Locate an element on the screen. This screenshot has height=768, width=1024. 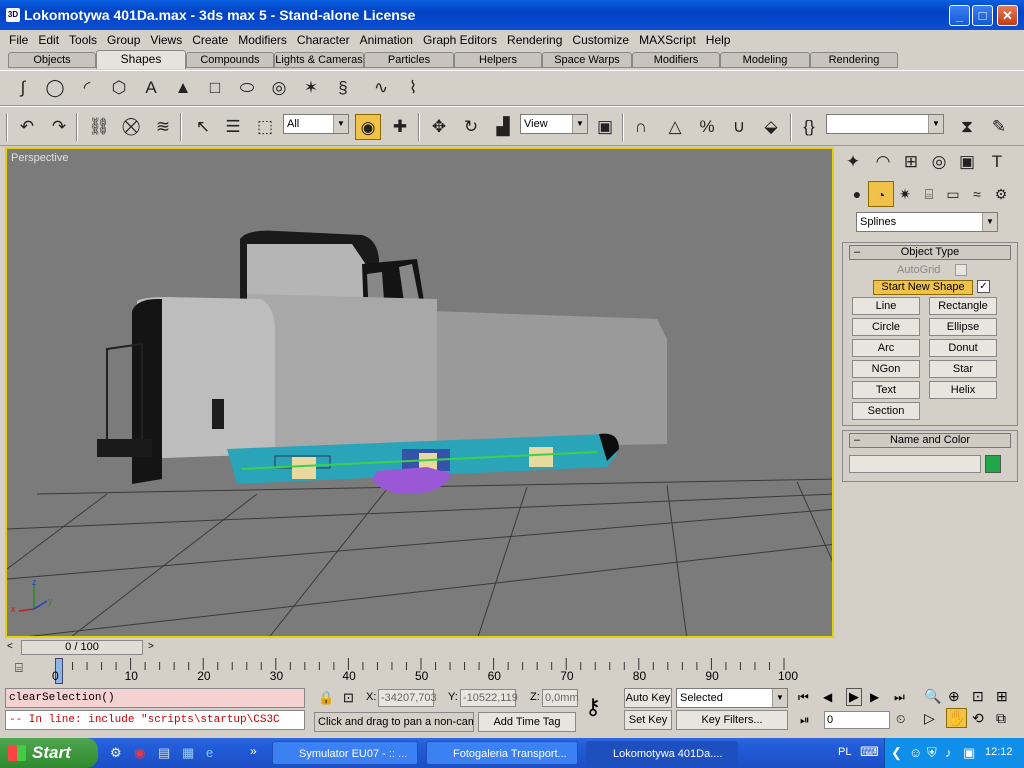
security-icon: ⛨ is located at coordinates (932, 753).